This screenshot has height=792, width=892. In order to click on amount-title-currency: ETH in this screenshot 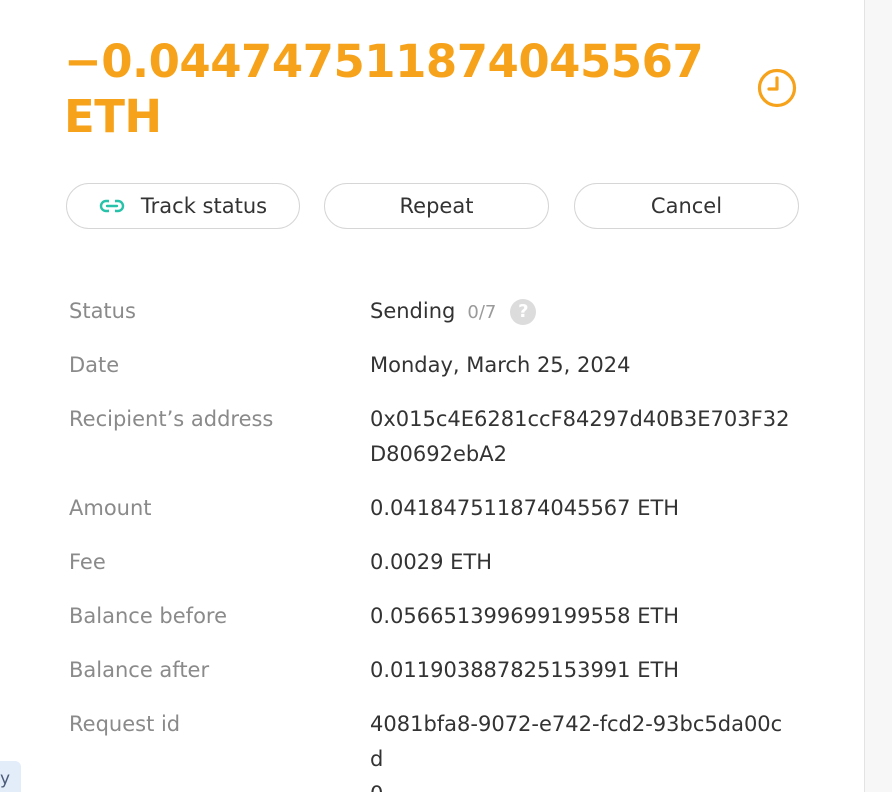, I will do `click(113, 116)`.